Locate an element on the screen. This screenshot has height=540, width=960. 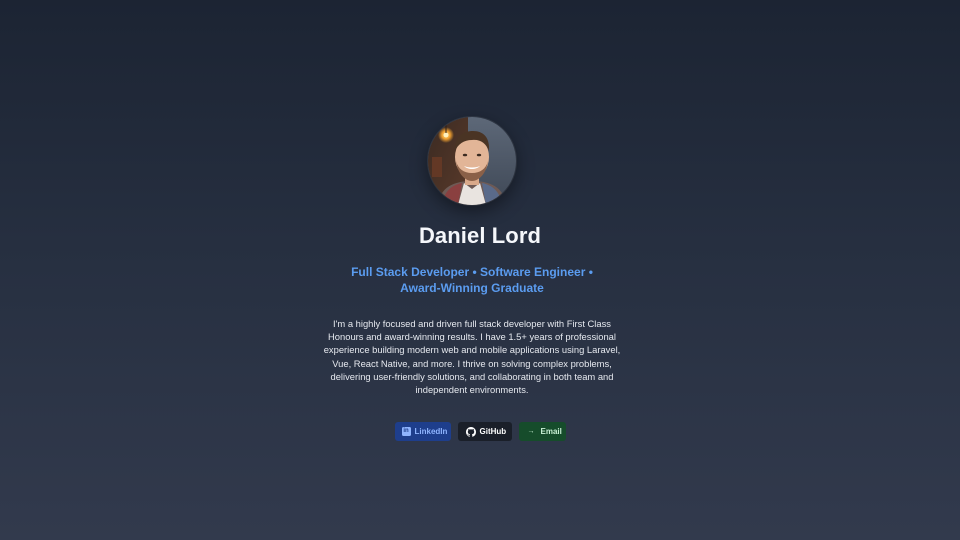
arrow-right-icon: → is located at coordinates (531, 431).